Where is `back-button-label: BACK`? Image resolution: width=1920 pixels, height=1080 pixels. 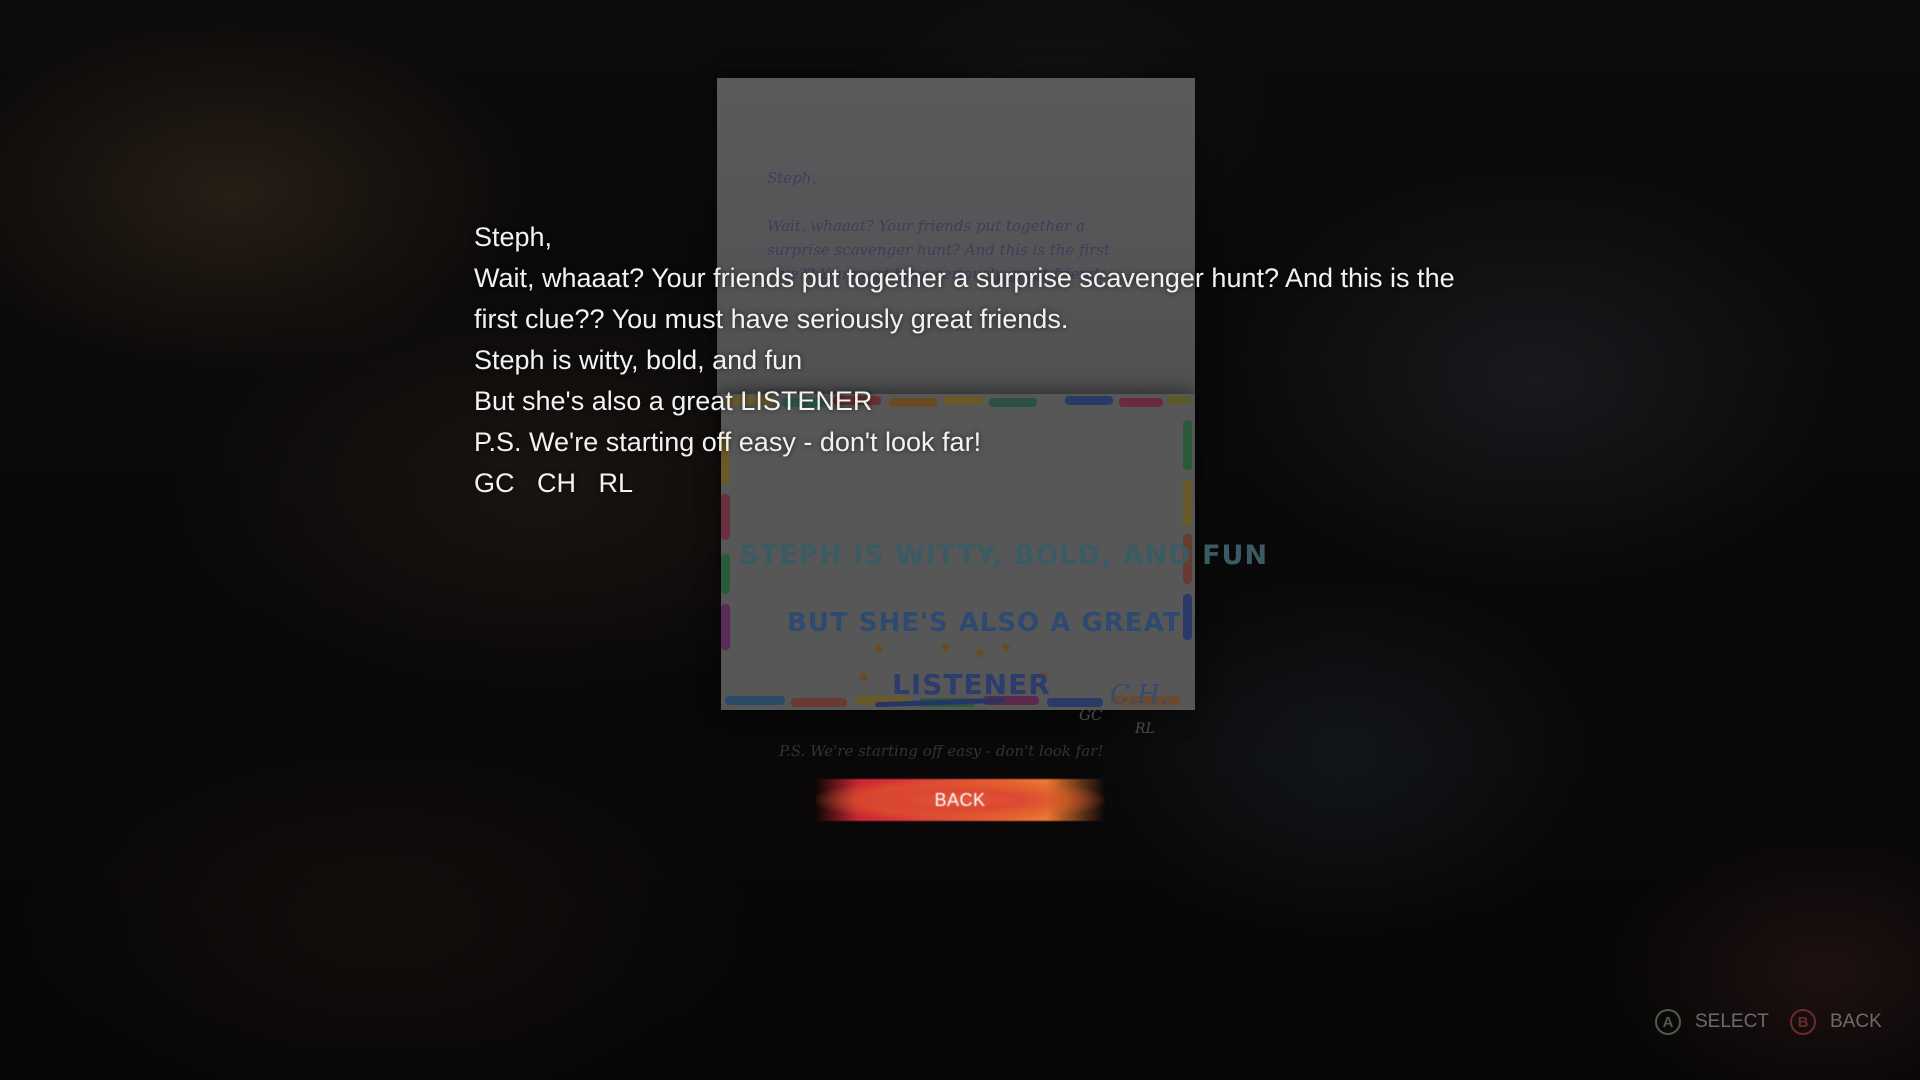 back-button-label: BACK is located at coordinates (960, 799).